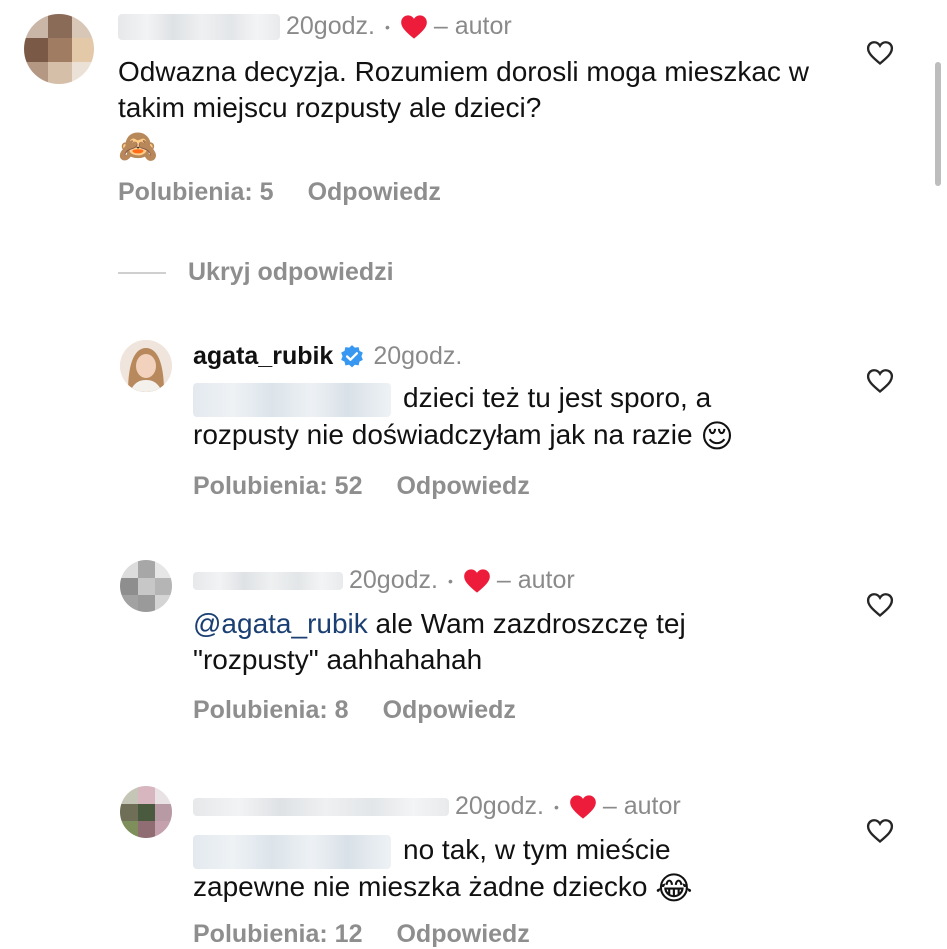 The width and height of the screenshot is (947, 949). Describe the element at coordinates (280, 623) in the screenshot. I see `mention-link: @agata_rubik` at that location.